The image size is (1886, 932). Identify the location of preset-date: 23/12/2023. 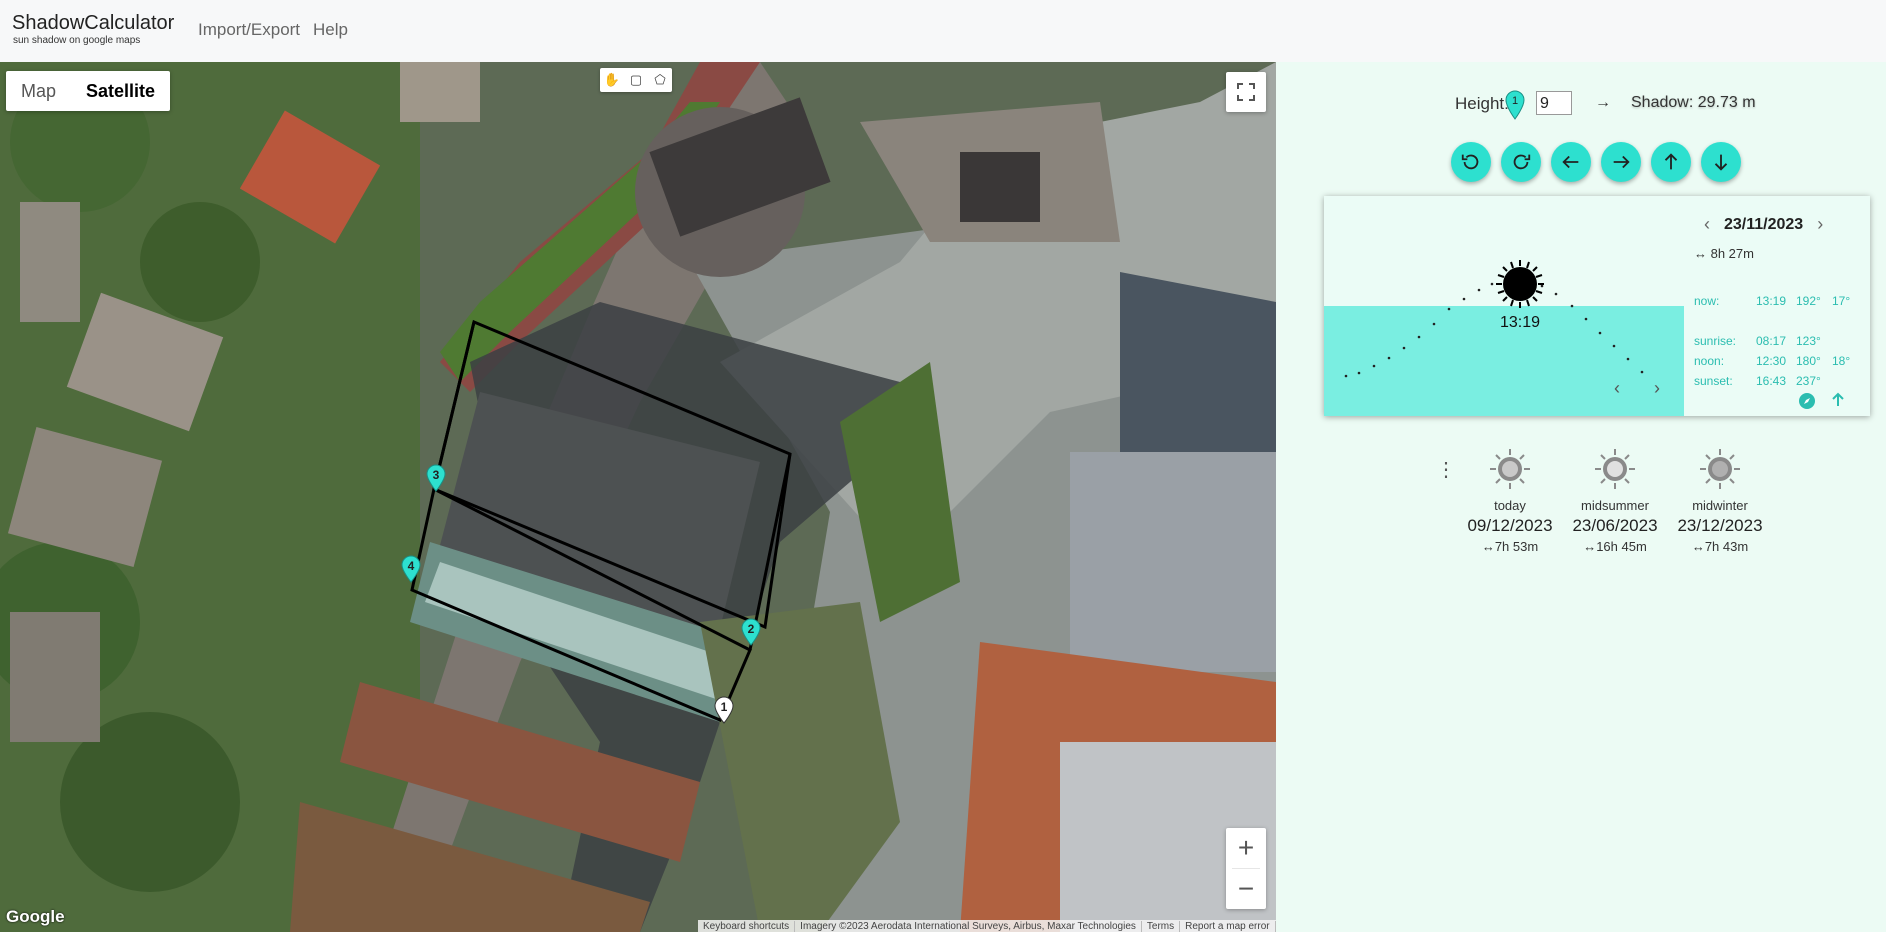
(1720, 525).